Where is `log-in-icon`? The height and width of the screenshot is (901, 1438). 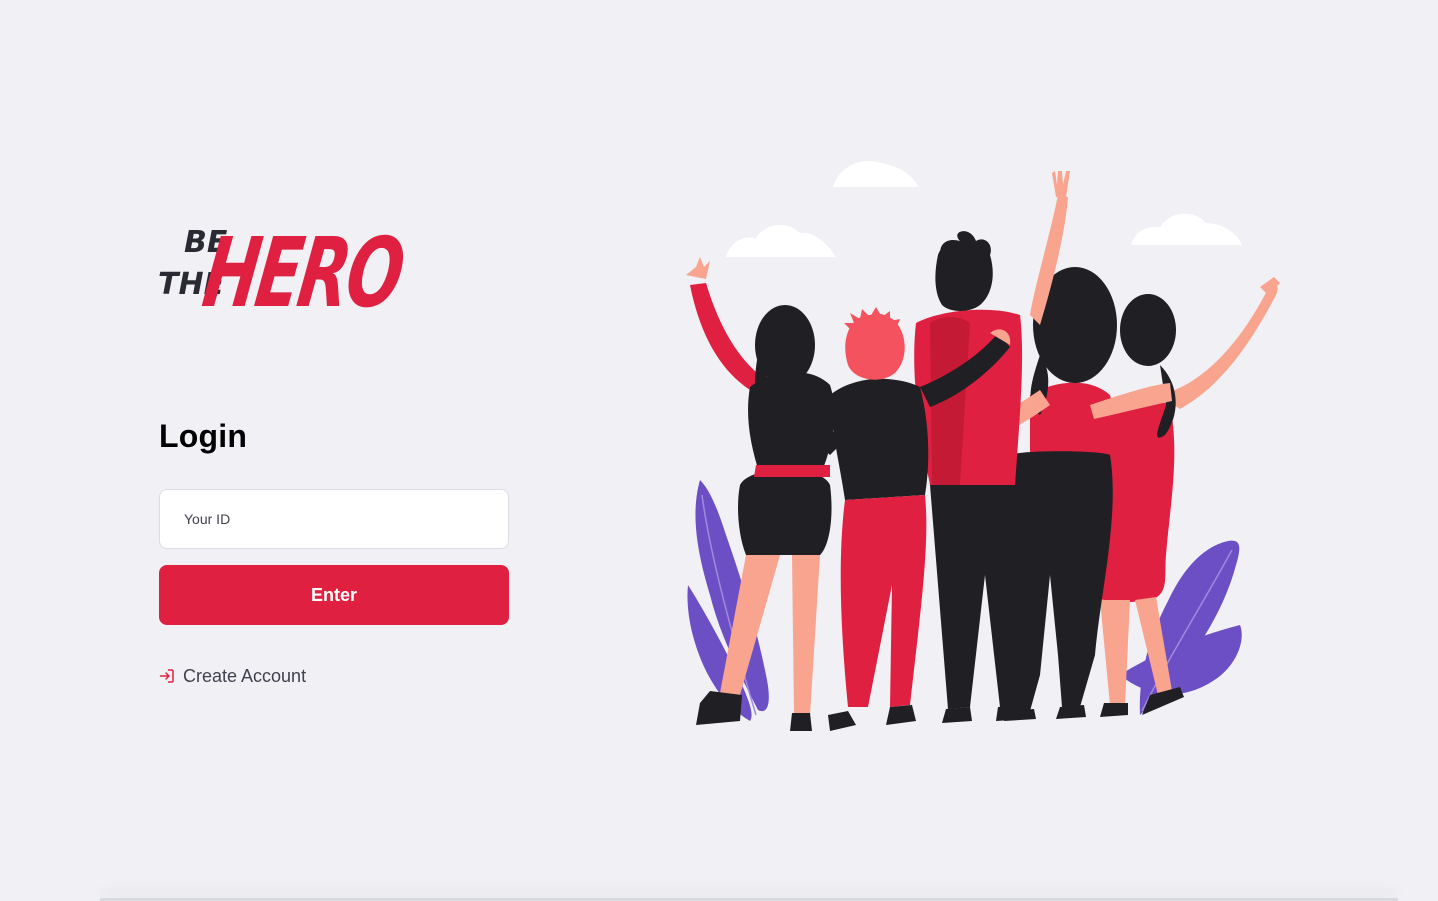 log-in-icon is located at coordinates (166, 676).